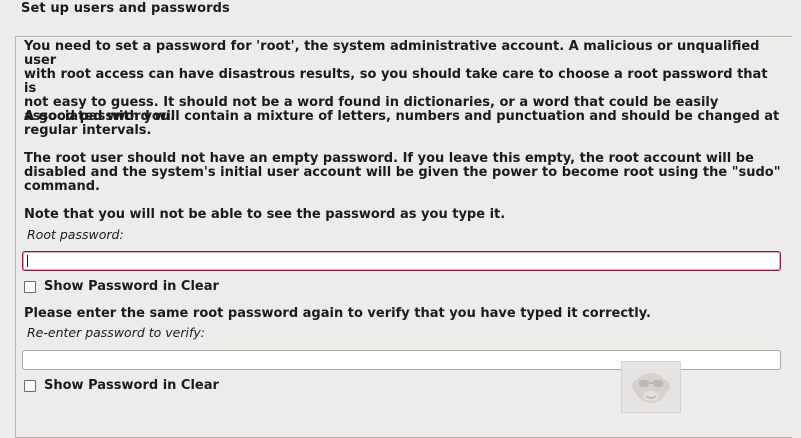 The image size is (801, 438). I want to click on root-password-input, so click(401, 261).